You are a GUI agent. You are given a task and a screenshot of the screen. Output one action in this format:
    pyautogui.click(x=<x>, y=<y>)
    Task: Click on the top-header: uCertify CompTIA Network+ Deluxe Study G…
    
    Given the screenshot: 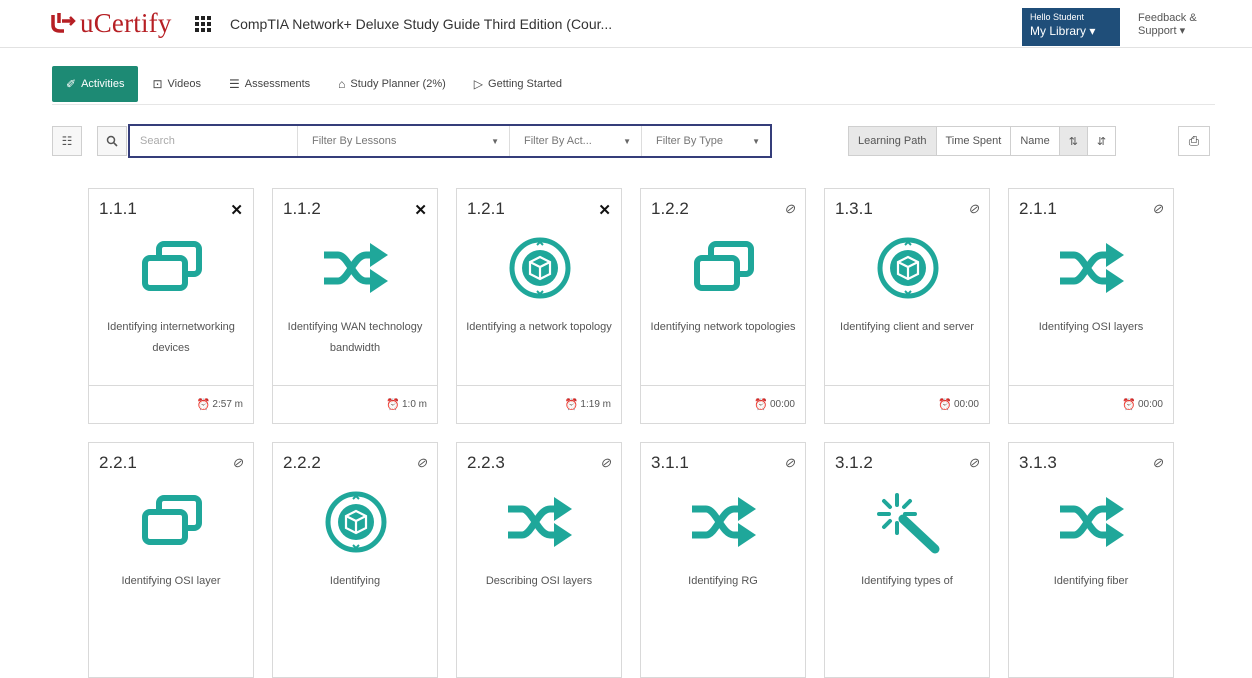 What is the action you would take?
    pyautogui.click(x=626, y=24)
    